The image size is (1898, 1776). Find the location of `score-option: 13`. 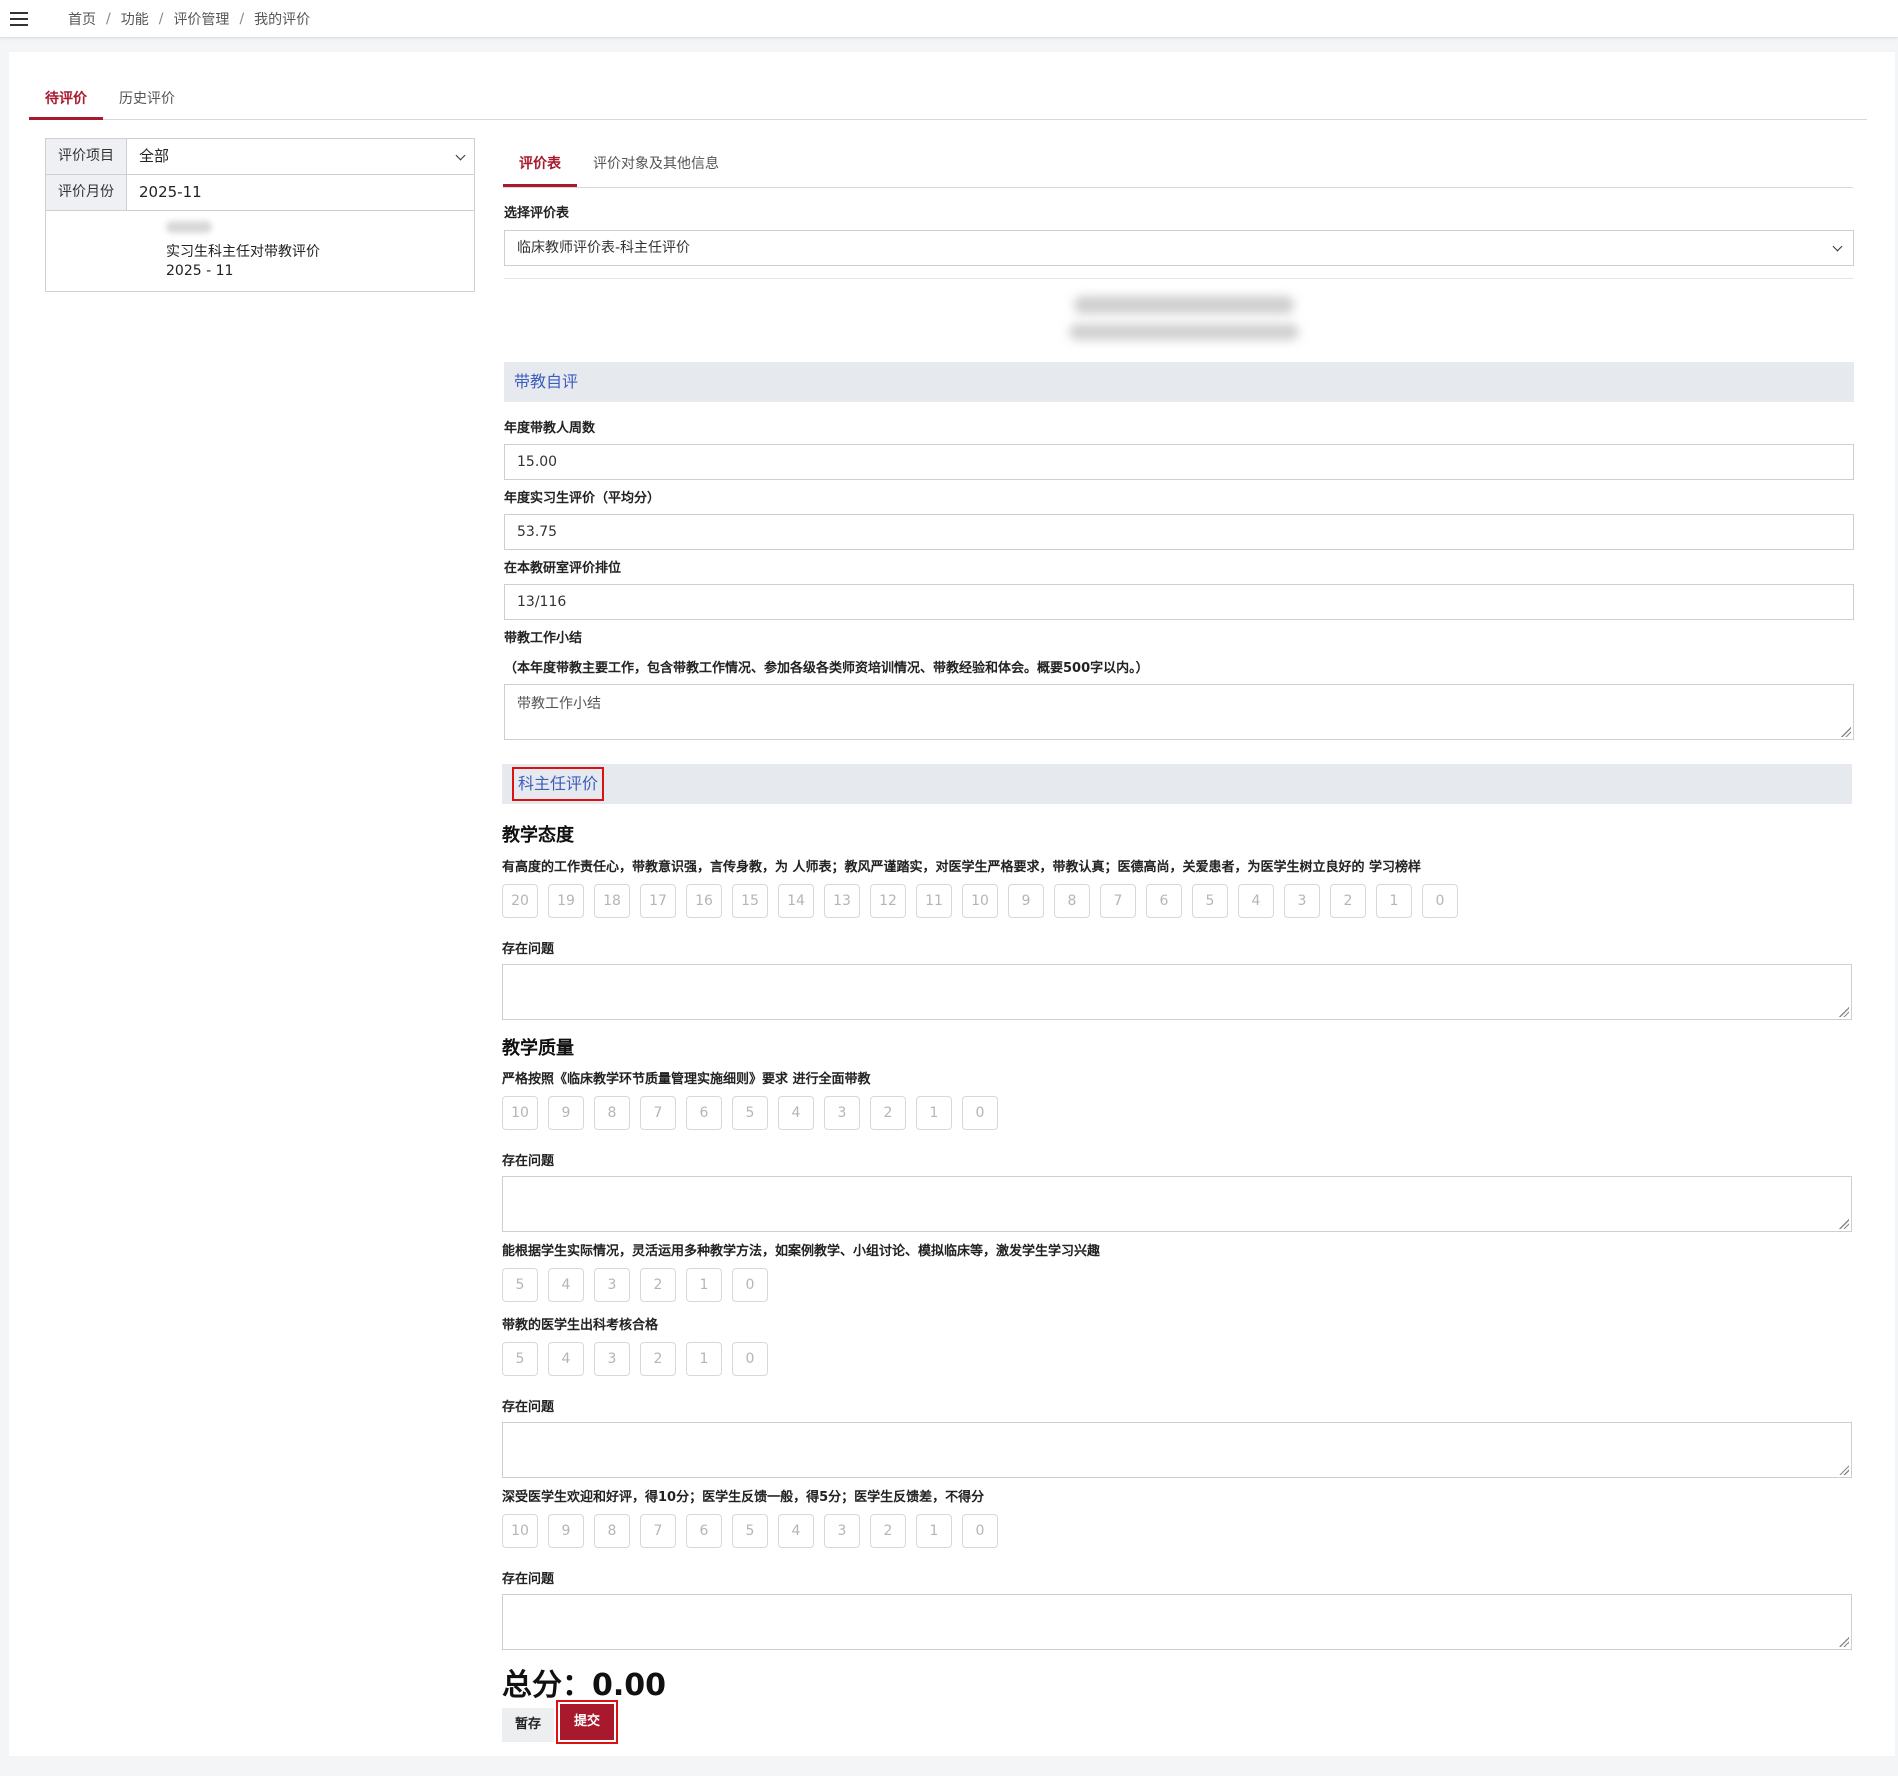

score-option: 13 is located at coordinates (842, 901).